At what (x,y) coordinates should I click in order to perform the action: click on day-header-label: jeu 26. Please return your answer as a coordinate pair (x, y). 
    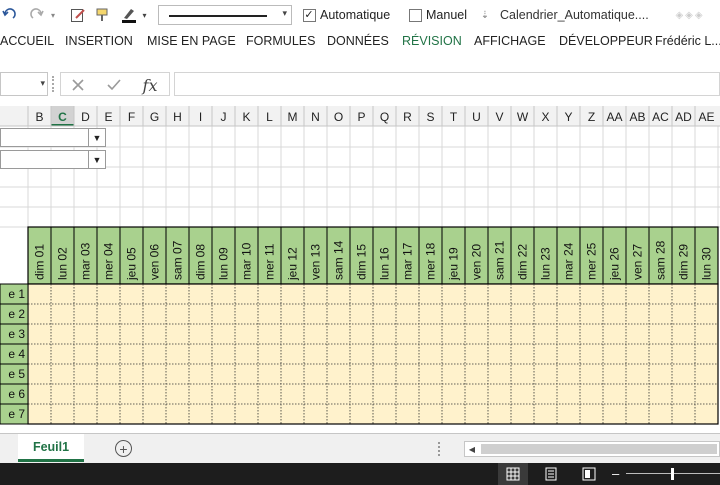
    Looking at the image, I should click on (615, 264).